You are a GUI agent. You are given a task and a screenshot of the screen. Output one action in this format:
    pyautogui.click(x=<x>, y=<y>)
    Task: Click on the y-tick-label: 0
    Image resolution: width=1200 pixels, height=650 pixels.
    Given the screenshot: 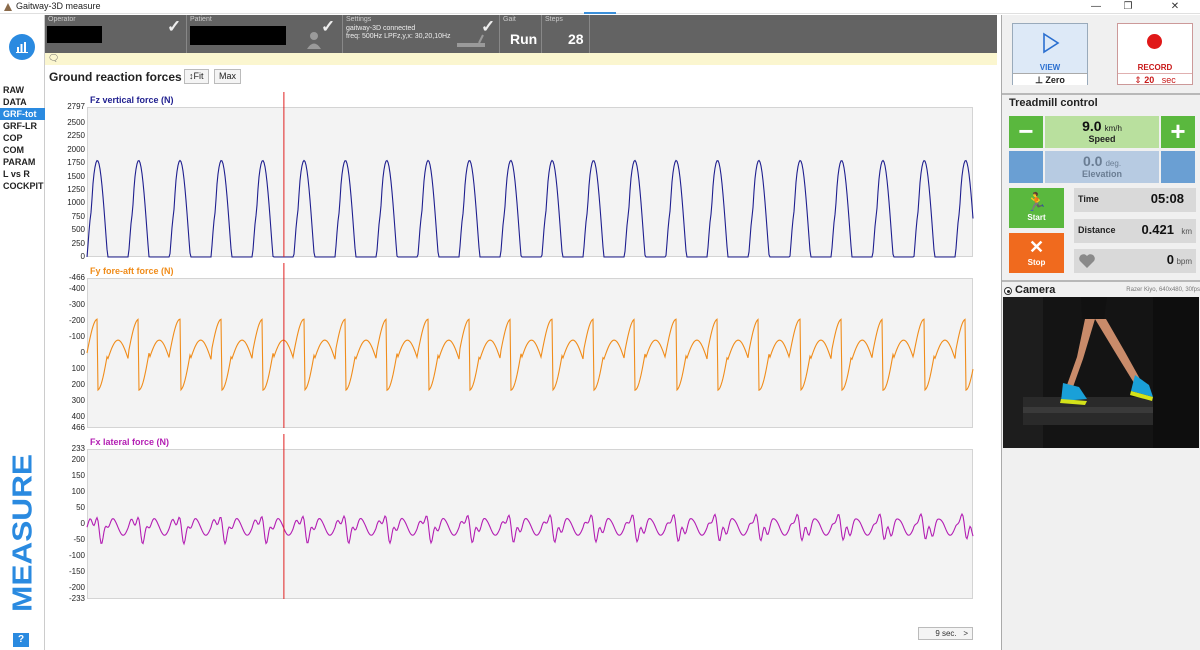 What is the action you would take?
    pyautogui.click(x=82, y=352)
    